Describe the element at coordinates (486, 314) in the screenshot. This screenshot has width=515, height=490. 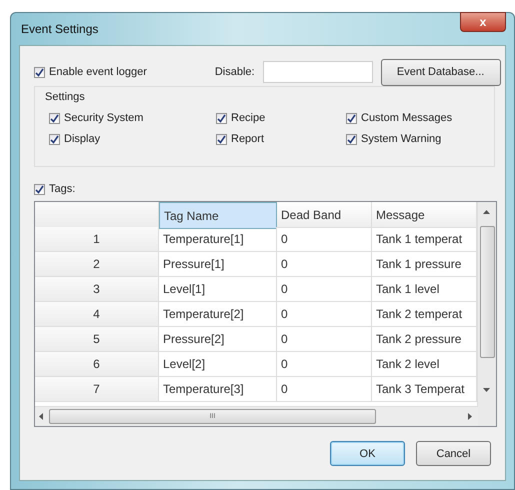
I see `vertical-scrollbar` at that location.